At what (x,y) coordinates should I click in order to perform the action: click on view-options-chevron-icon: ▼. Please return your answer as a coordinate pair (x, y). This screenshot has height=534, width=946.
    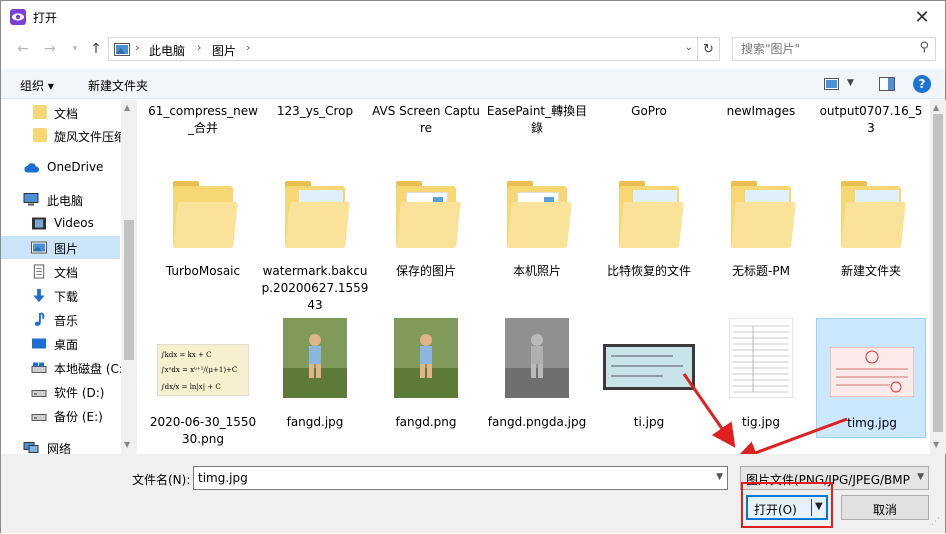
    Looking at the image, I should click on (850, 83).